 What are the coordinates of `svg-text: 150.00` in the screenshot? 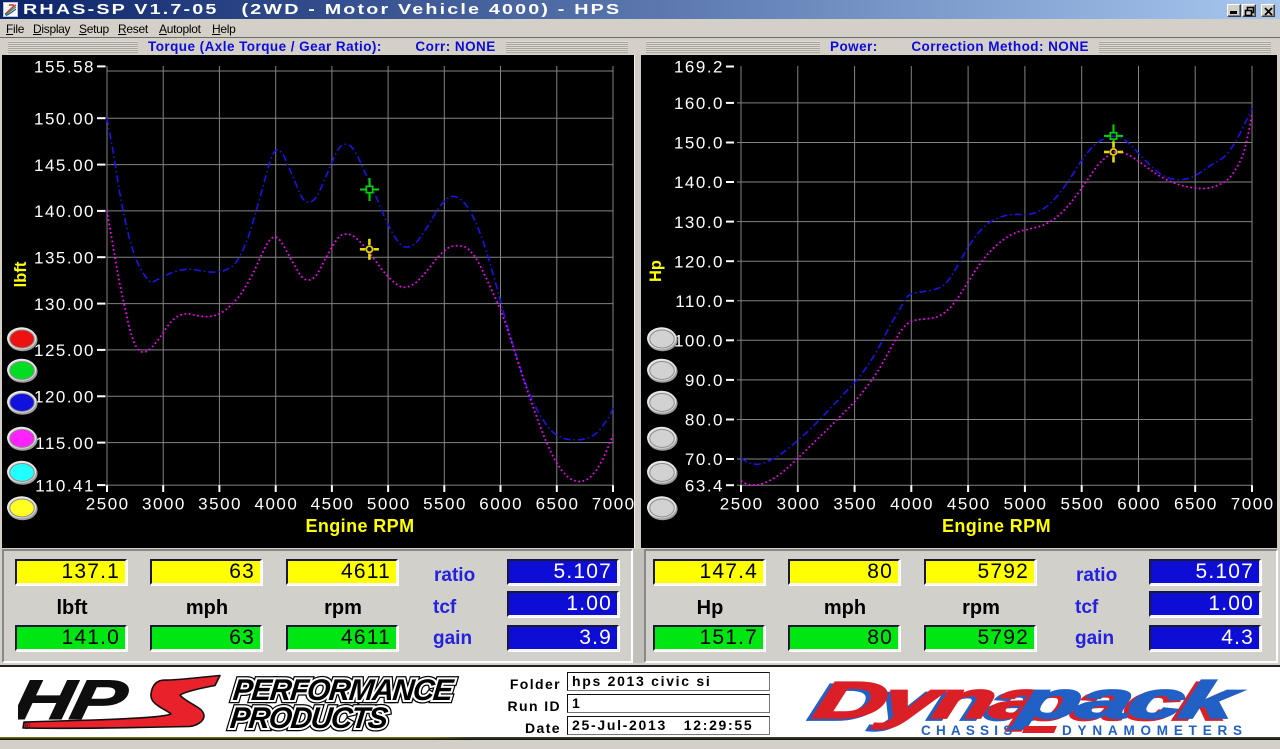 It's located at (64, 118).